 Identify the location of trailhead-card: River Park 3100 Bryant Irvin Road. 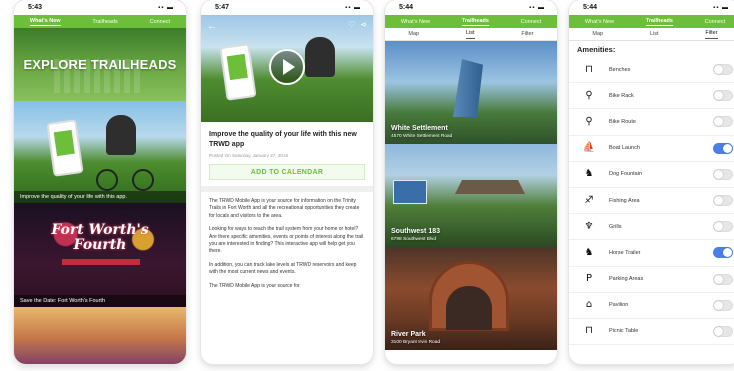
(471, 298).